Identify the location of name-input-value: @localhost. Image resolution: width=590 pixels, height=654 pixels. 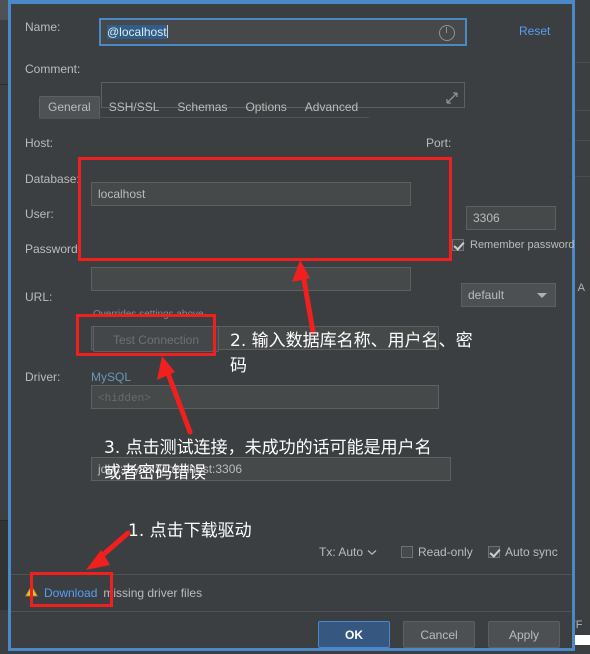
(137, 32).